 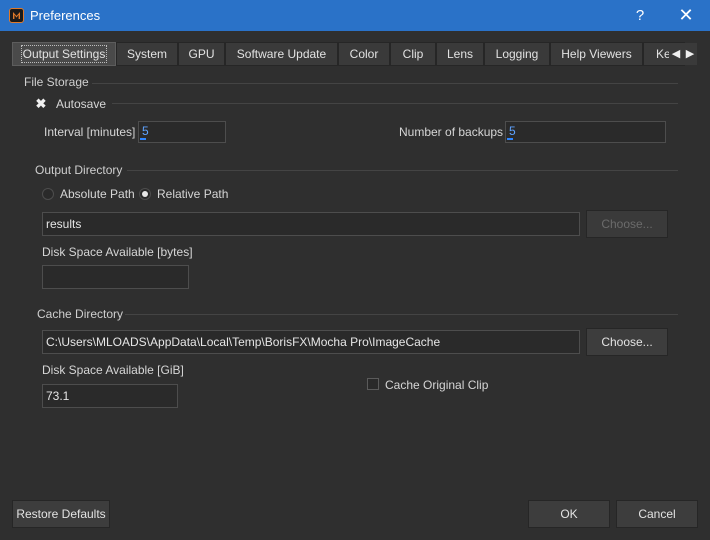 What do you see at coordinates (117, 252) in the screenshot?
I see `output-disk-space-label: Disk Space Available [bytes]` at bounding box center [117, 252].